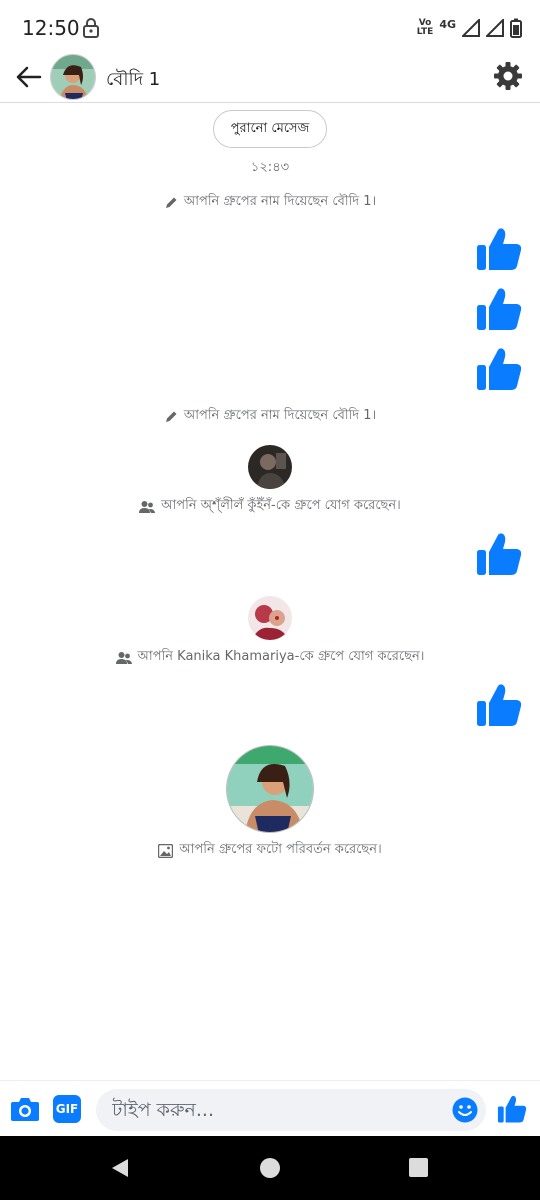 The image size is (540, 1200). What do you see at coordinates (270, 789) in the screenshot?
I see `group-photo` at bounding box center [270, 789].